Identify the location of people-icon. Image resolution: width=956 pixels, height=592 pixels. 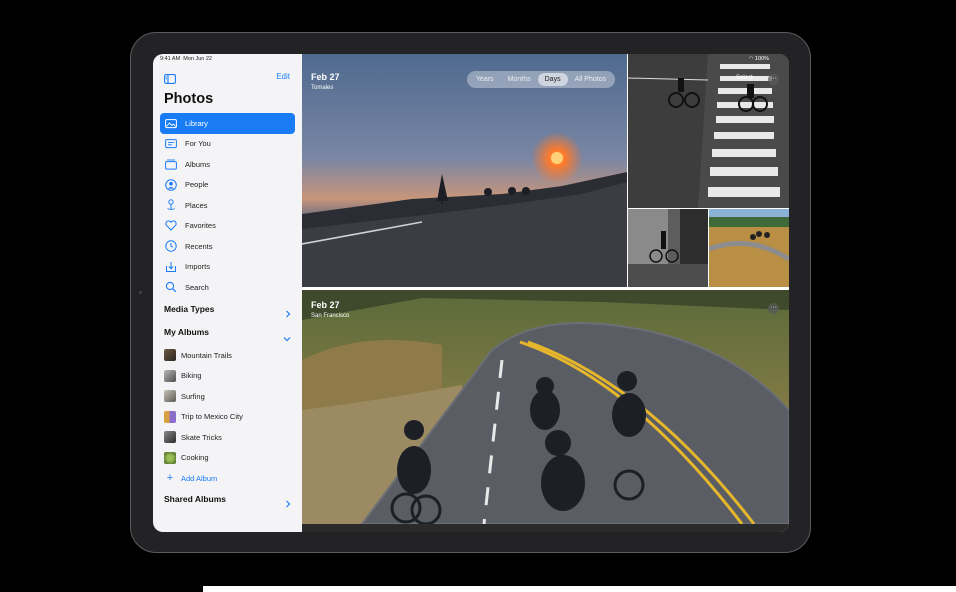
(171, 184).